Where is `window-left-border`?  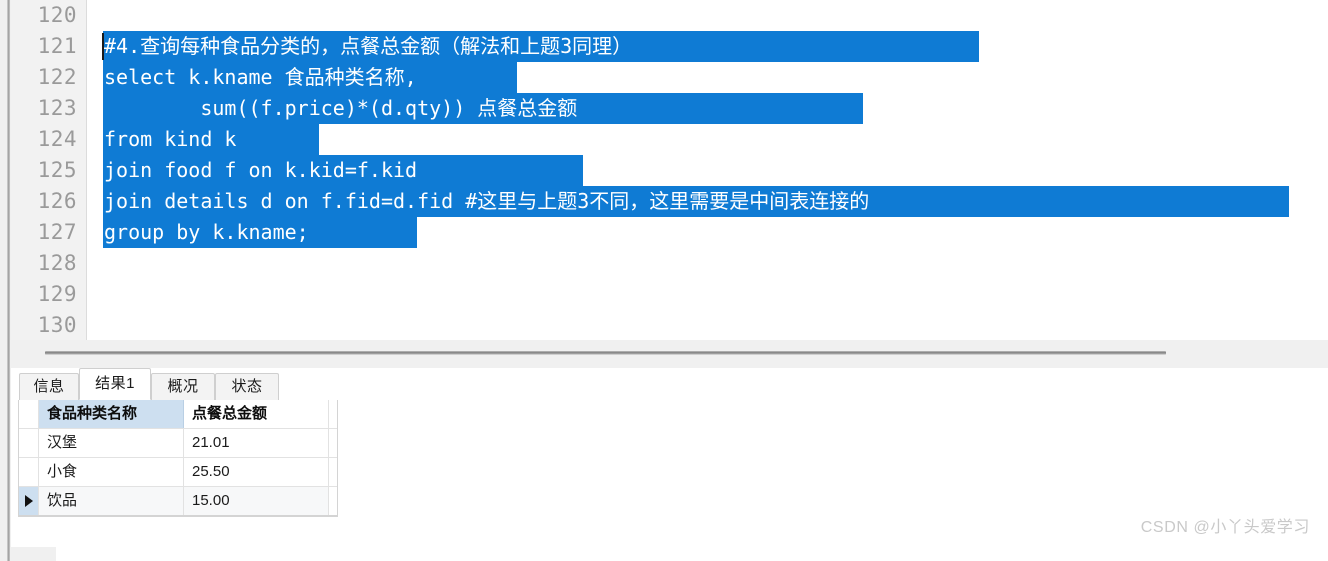
window-left-border is located at coordinates (5, 280).